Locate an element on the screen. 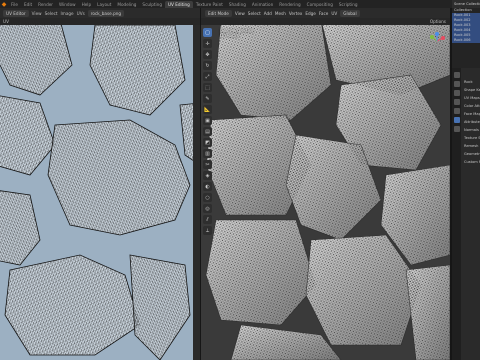 This screenshot has width=480, height=360. tab-render: Render is located at coordinates (45, 4).